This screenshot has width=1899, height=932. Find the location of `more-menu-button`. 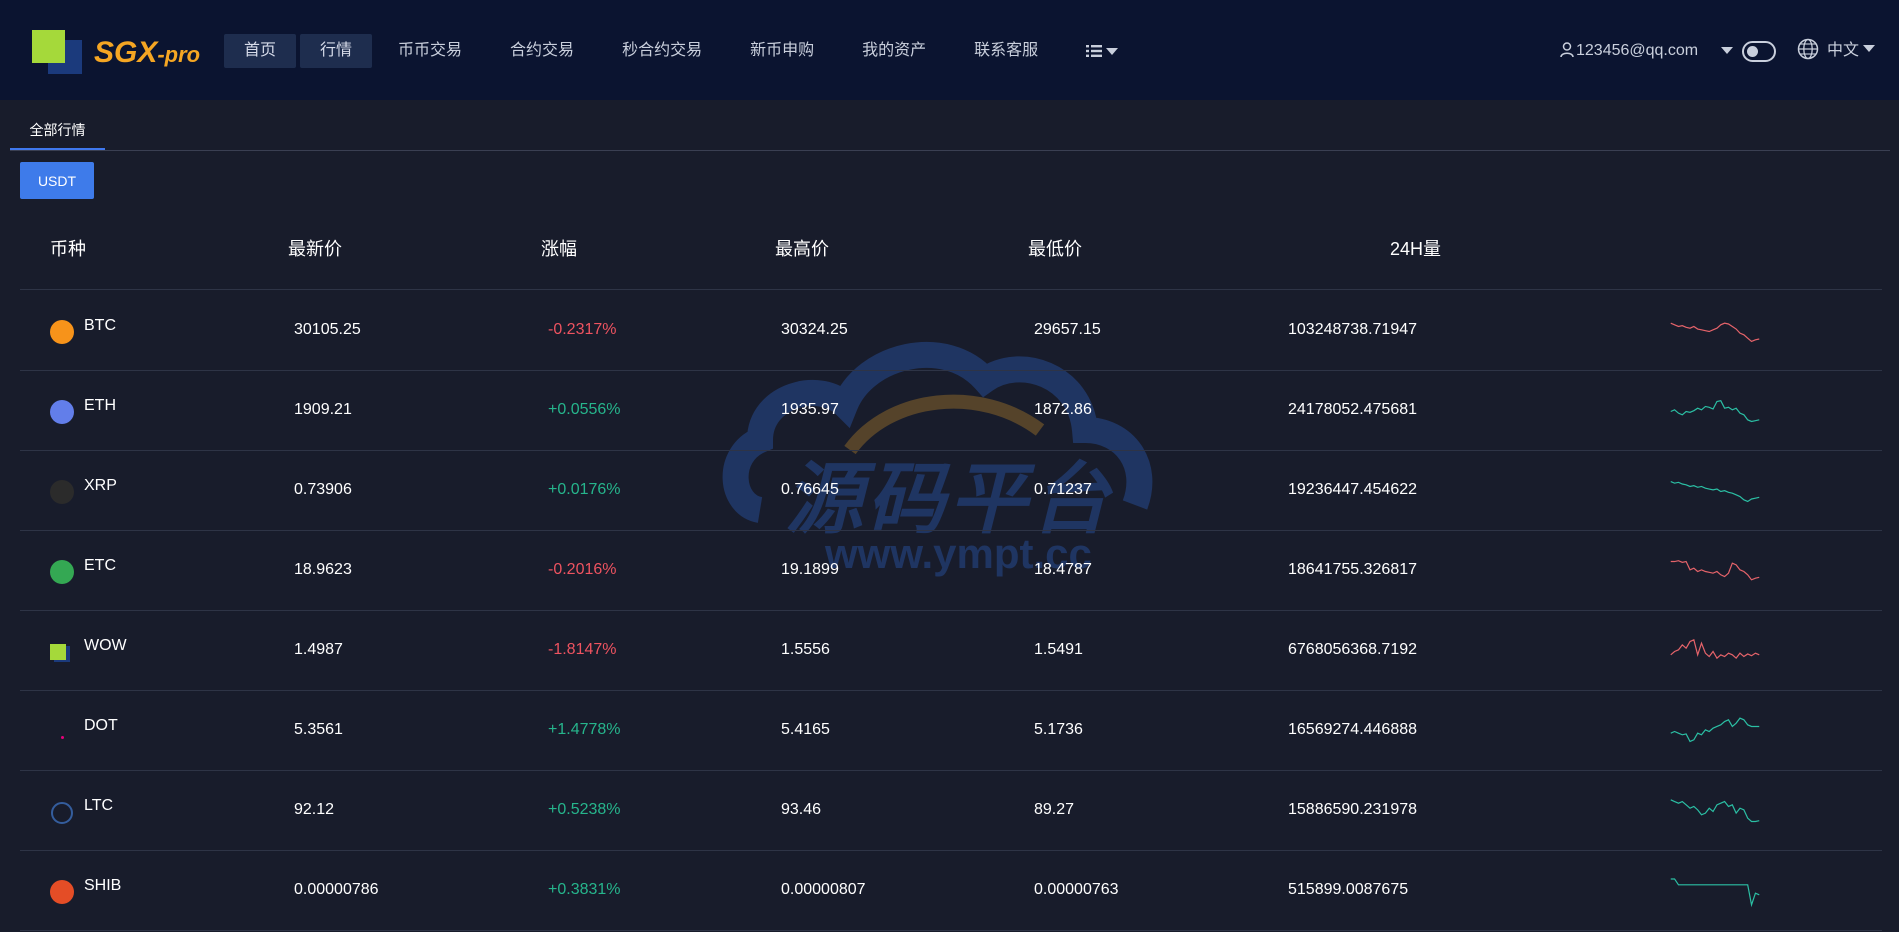

more-menu-button is located at coordinates (1103, 51).